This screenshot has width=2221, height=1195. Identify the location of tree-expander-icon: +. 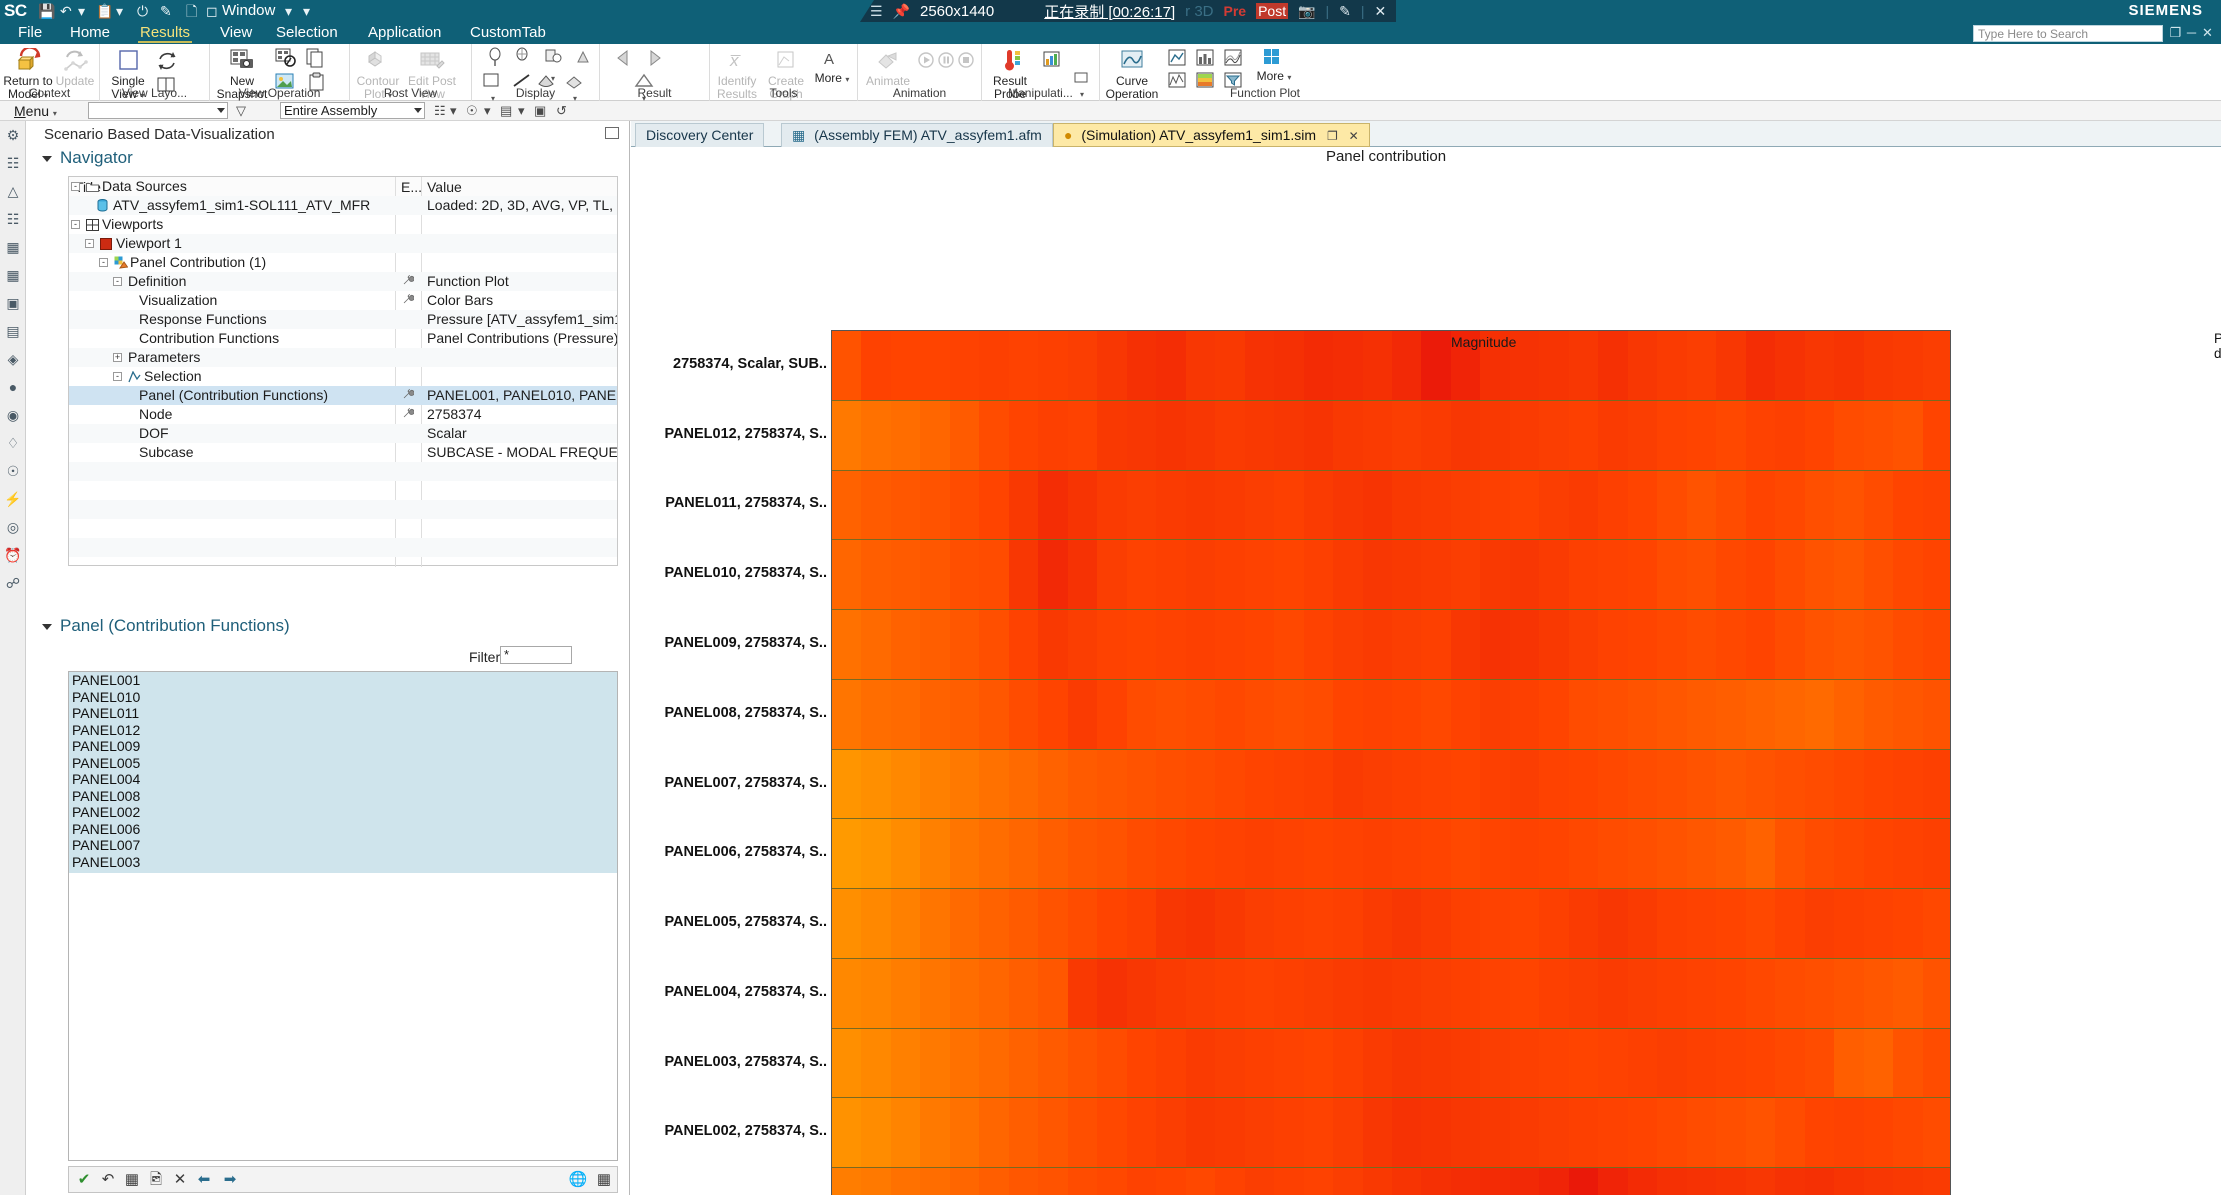
(117, 357).